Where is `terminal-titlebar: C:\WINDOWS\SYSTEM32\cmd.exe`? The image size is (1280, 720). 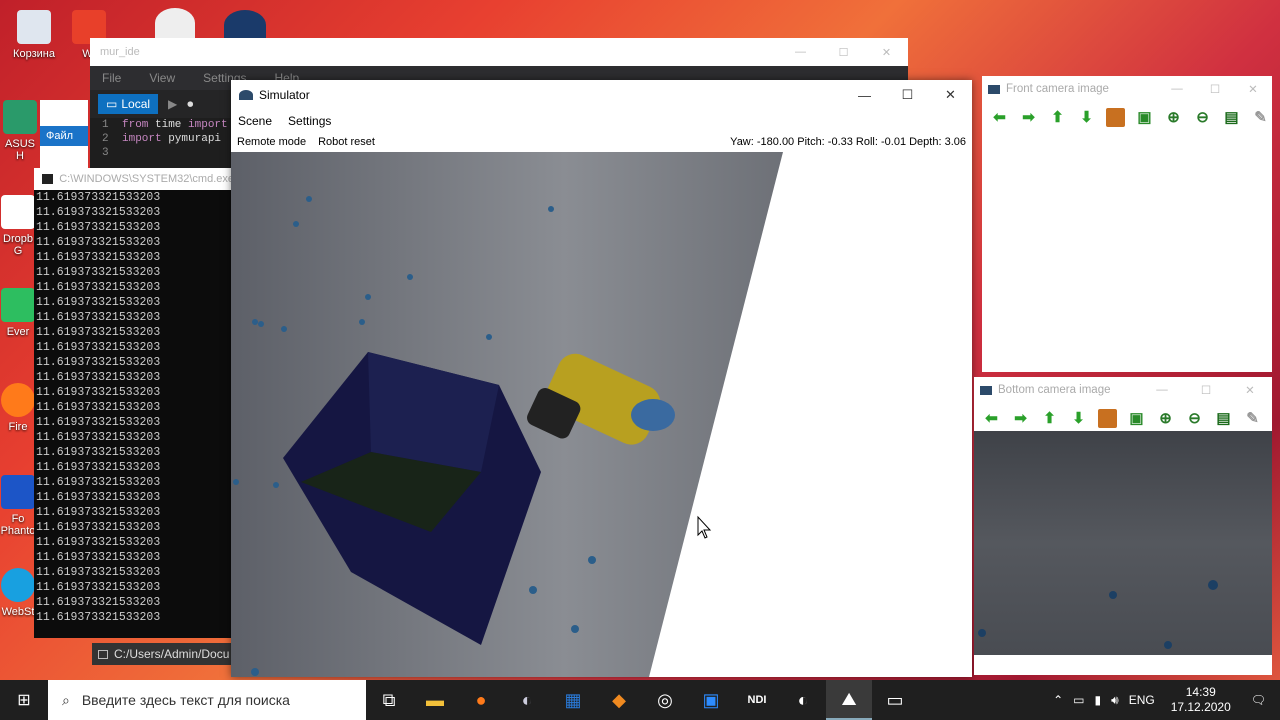
terminal-titlebar: C:\WINDOWS\SYSTEM32\cmd.exe is located at coordinates (134, 179).